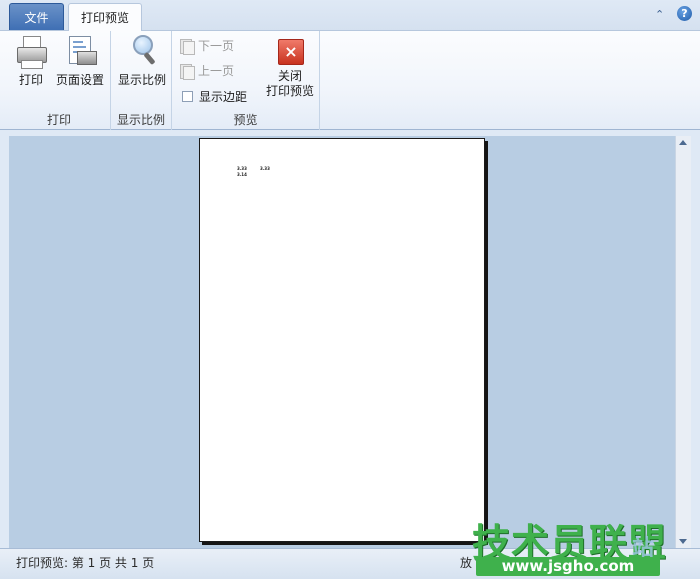  What do you see at coordinates (246, 80) in the screenshot?
I see `preview-group: 下一页 上一页 显示边距 × 关闭 打印预览 预览` at bounding box center [246, 80].